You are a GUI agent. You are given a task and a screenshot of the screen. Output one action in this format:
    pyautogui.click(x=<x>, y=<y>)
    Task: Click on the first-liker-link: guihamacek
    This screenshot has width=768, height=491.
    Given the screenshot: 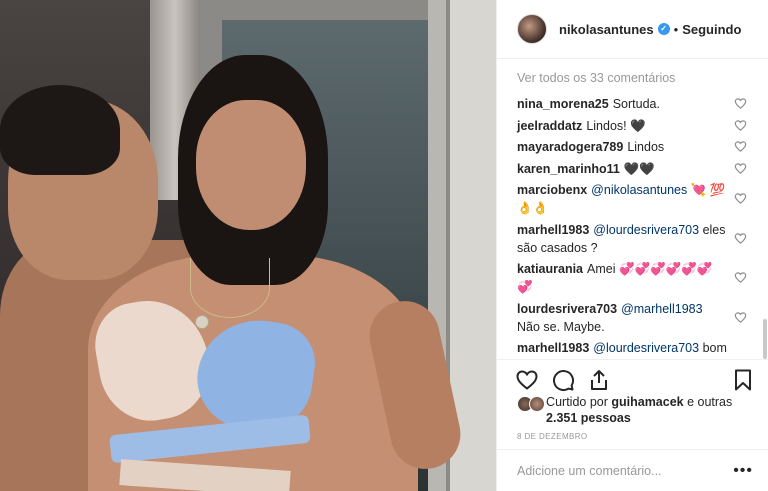 What is the action you would take?
    pyautogui.click(x=647, y=402)
    